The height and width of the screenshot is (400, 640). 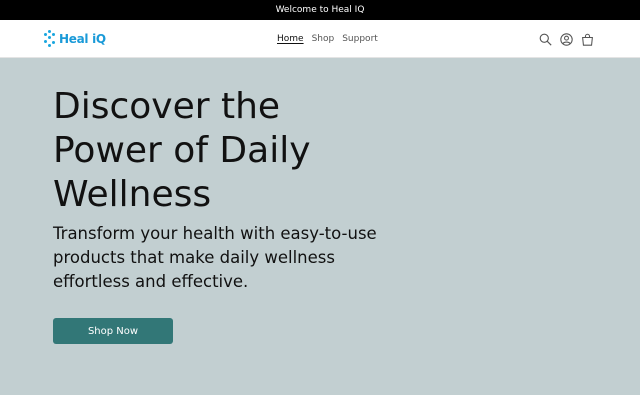 I want to click on header-icons, so click(x=566, y=39).